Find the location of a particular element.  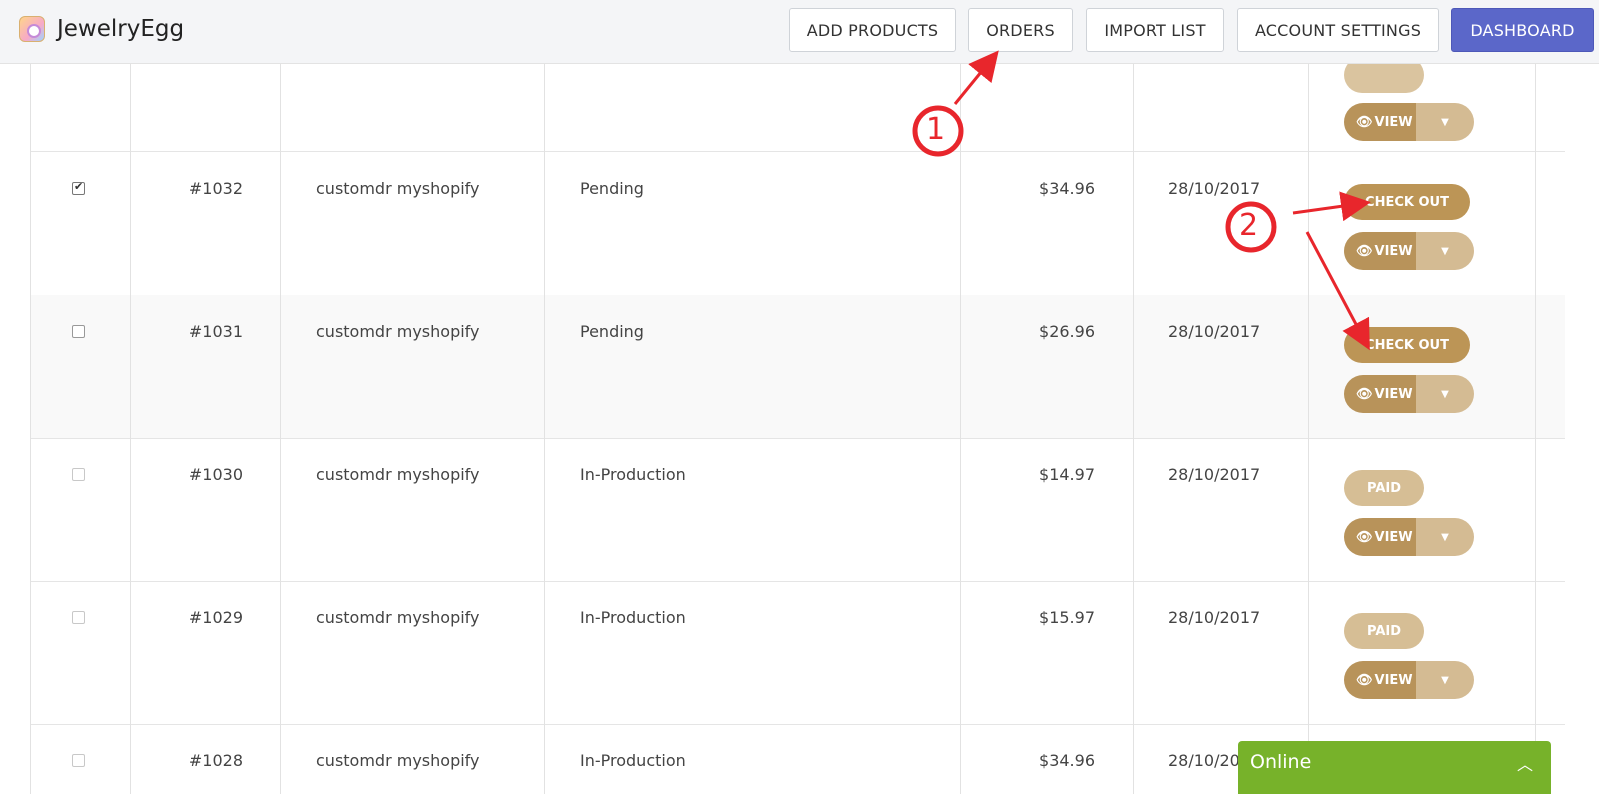

add-products-button: ADD PRODUCTS is located at coordinates (872, 30).